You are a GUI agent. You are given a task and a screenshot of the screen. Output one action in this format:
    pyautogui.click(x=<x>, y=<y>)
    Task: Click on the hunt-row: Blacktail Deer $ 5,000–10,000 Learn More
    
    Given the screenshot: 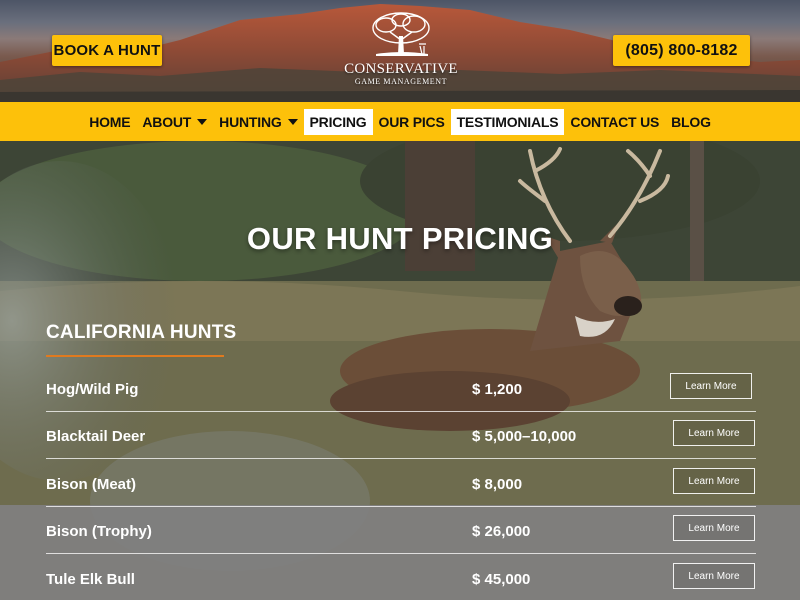 What is the action you would take?
    pyautogui.click(x=401, y=447)
    